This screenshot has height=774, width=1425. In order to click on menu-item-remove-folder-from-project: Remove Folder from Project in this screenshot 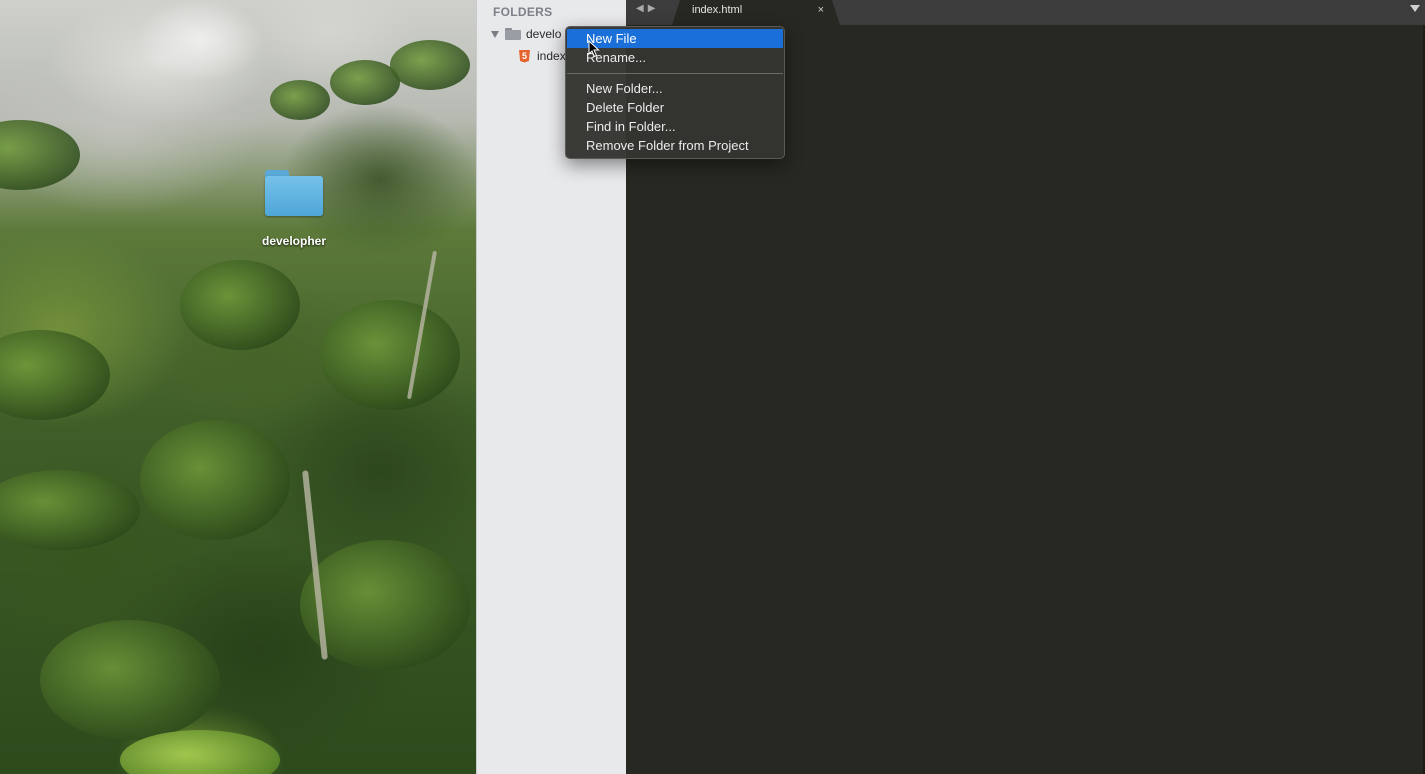, I will do `click(675, 145)`.